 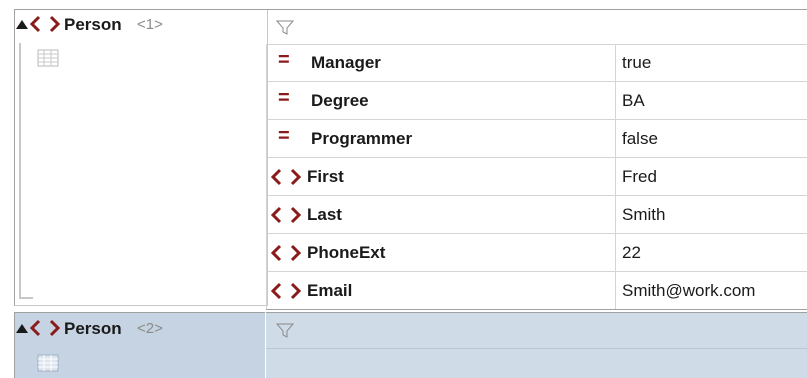 I want to click on table-row: Last Smith, so click(x=536, y=215).